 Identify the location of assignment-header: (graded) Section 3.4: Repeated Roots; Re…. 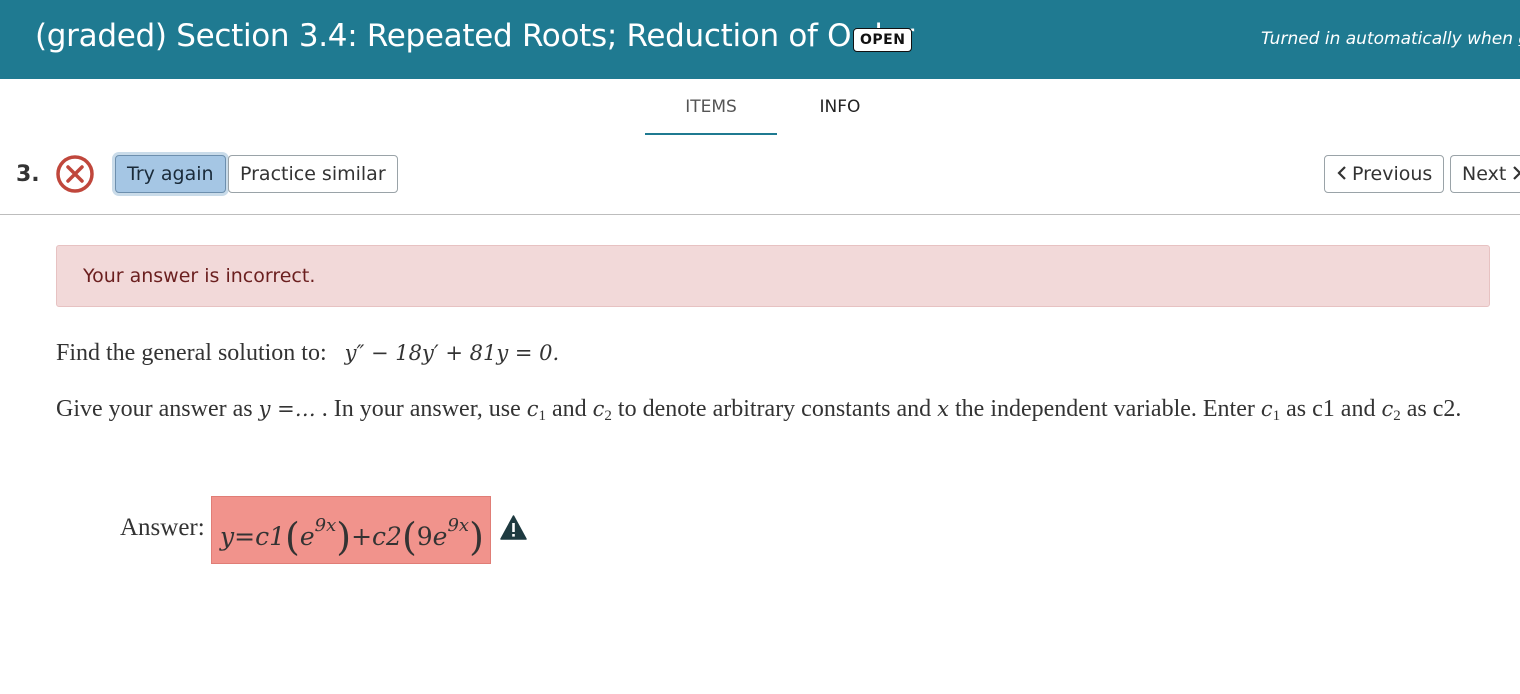
(760, 39).